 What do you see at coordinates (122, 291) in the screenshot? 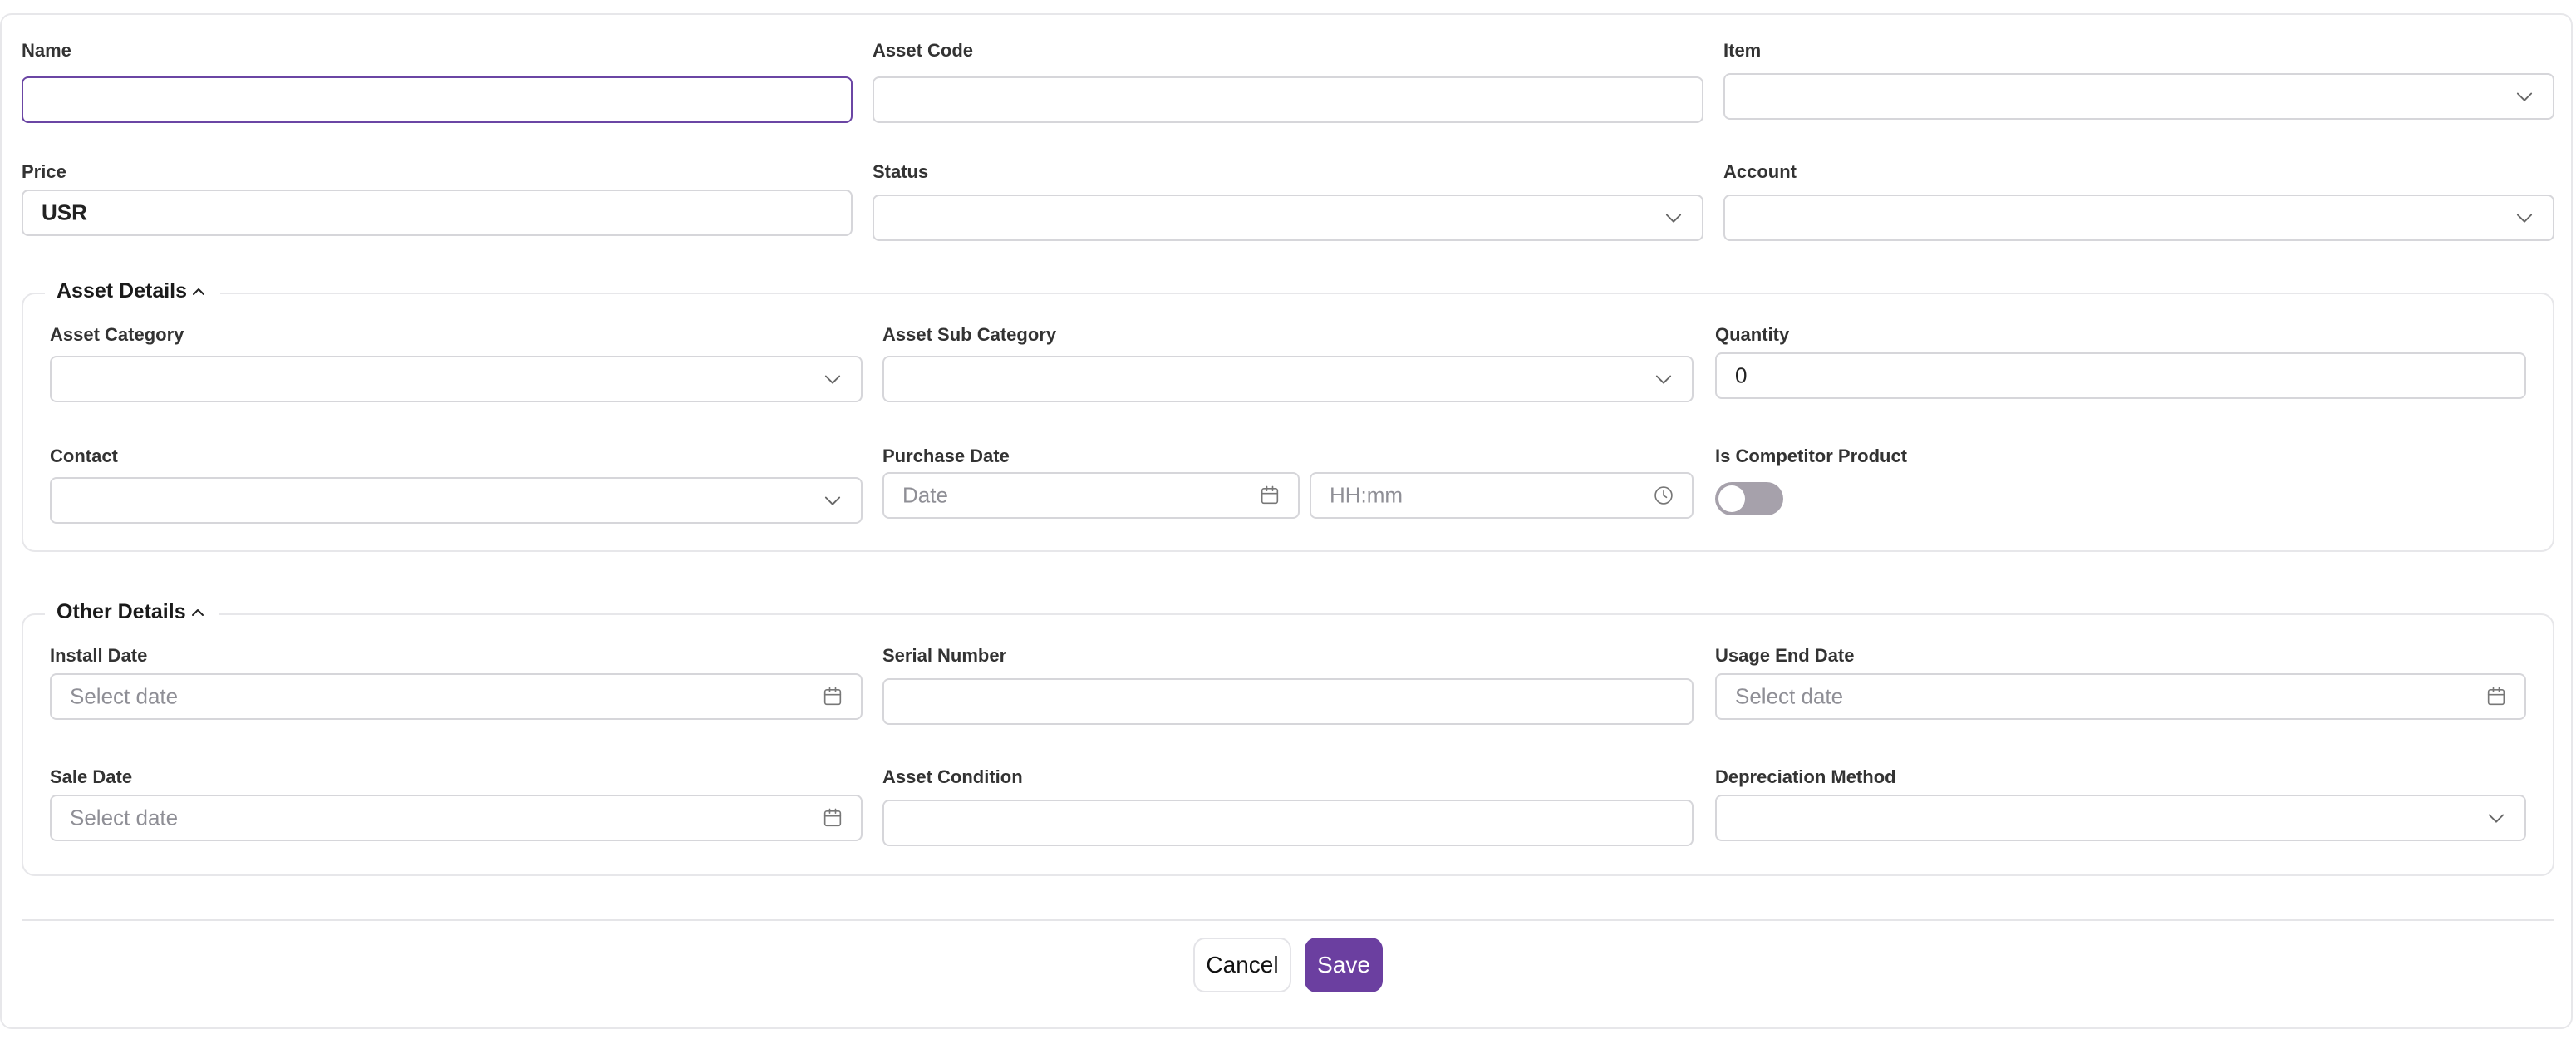
I see `asset-details-title: Asset Details` at bounding box center [122, 291].